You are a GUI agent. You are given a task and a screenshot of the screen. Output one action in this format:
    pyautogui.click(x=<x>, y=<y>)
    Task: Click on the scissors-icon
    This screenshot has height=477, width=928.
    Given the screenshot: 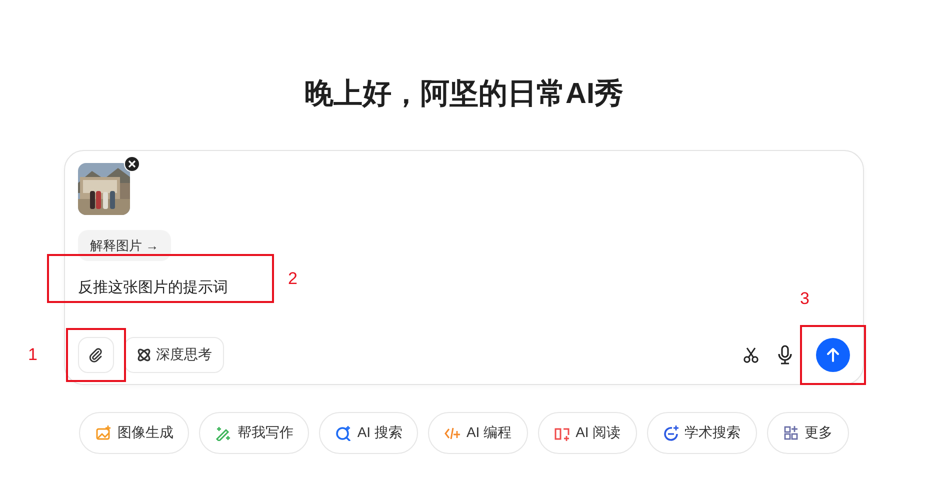 What is the action you would take?
    pyautogui.click(x=751, y=355)
    